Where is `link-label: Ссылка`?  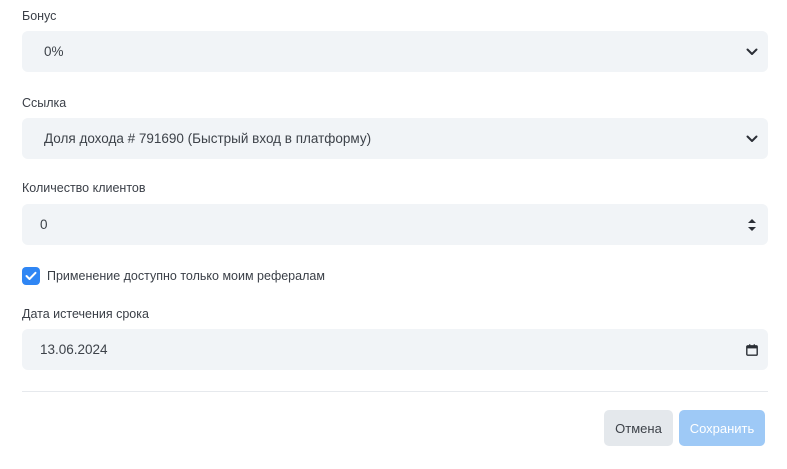 link-label: Ссылка is located at coordinates (44, 103).